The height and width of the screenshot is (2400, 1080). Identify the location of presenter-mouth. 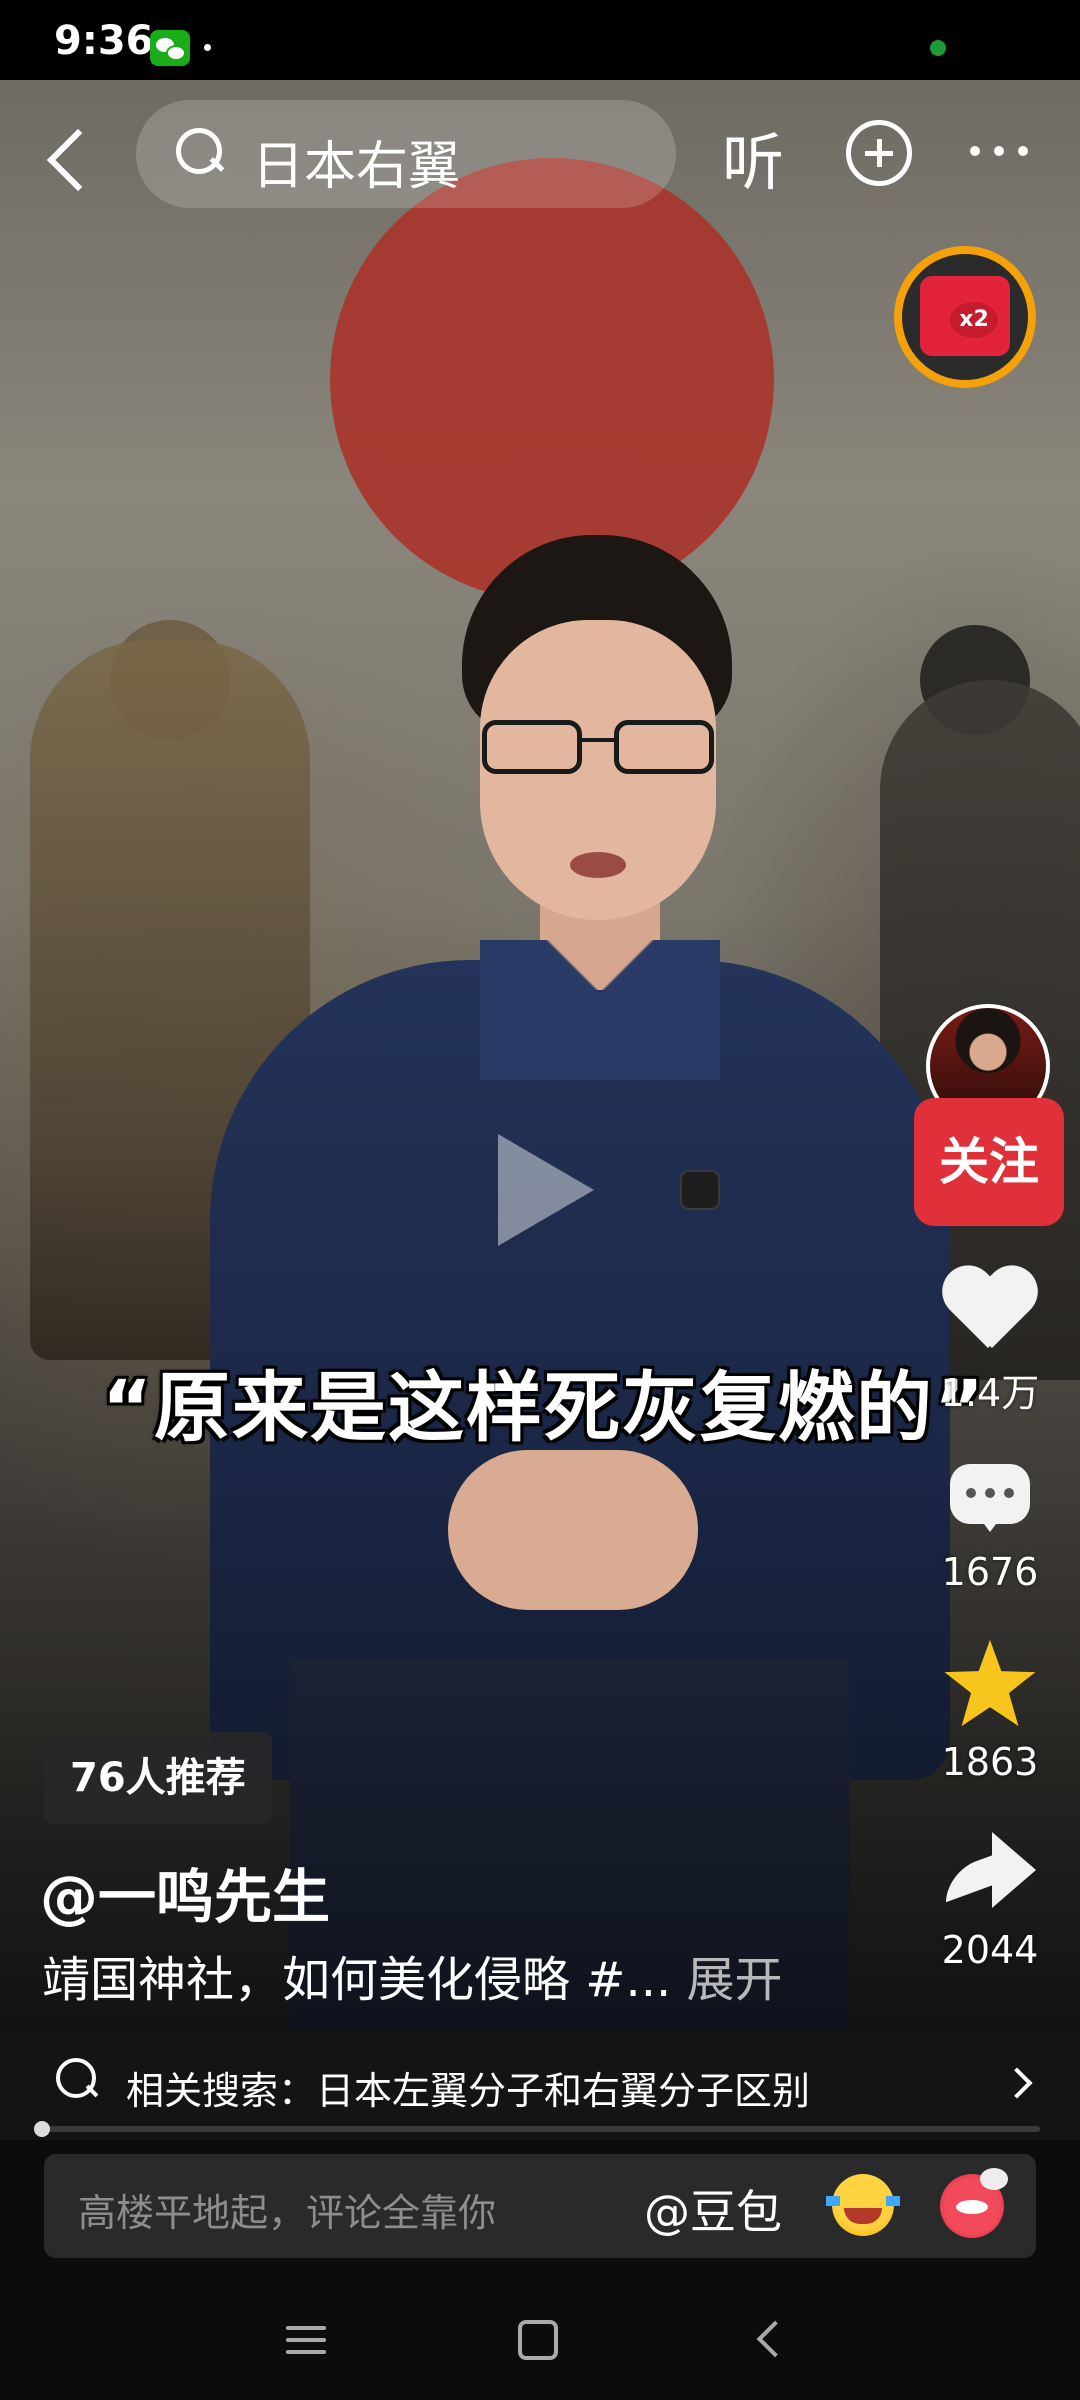
(598, 865).